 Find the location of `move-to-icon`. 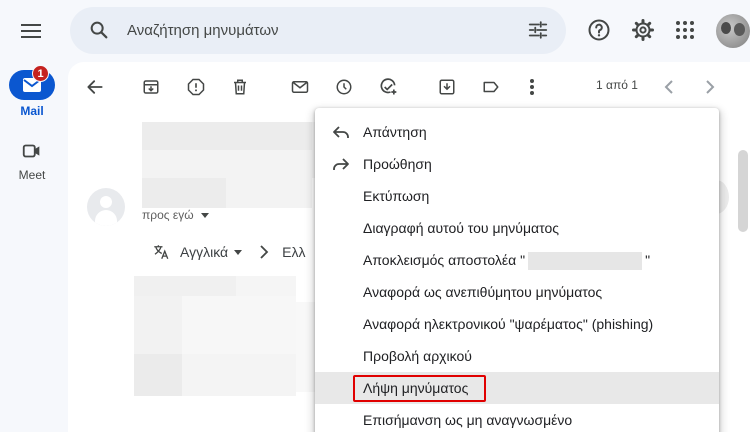

move-to-icon is located at coordinates (447, 87).